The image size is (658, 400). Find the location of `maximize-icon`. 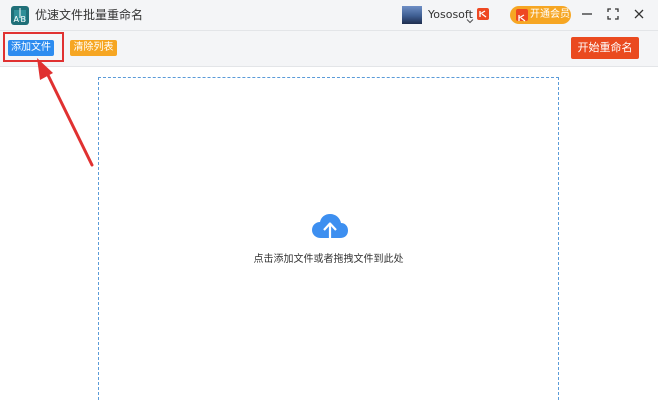

maximize-icon is located at coordinates (613, 14).